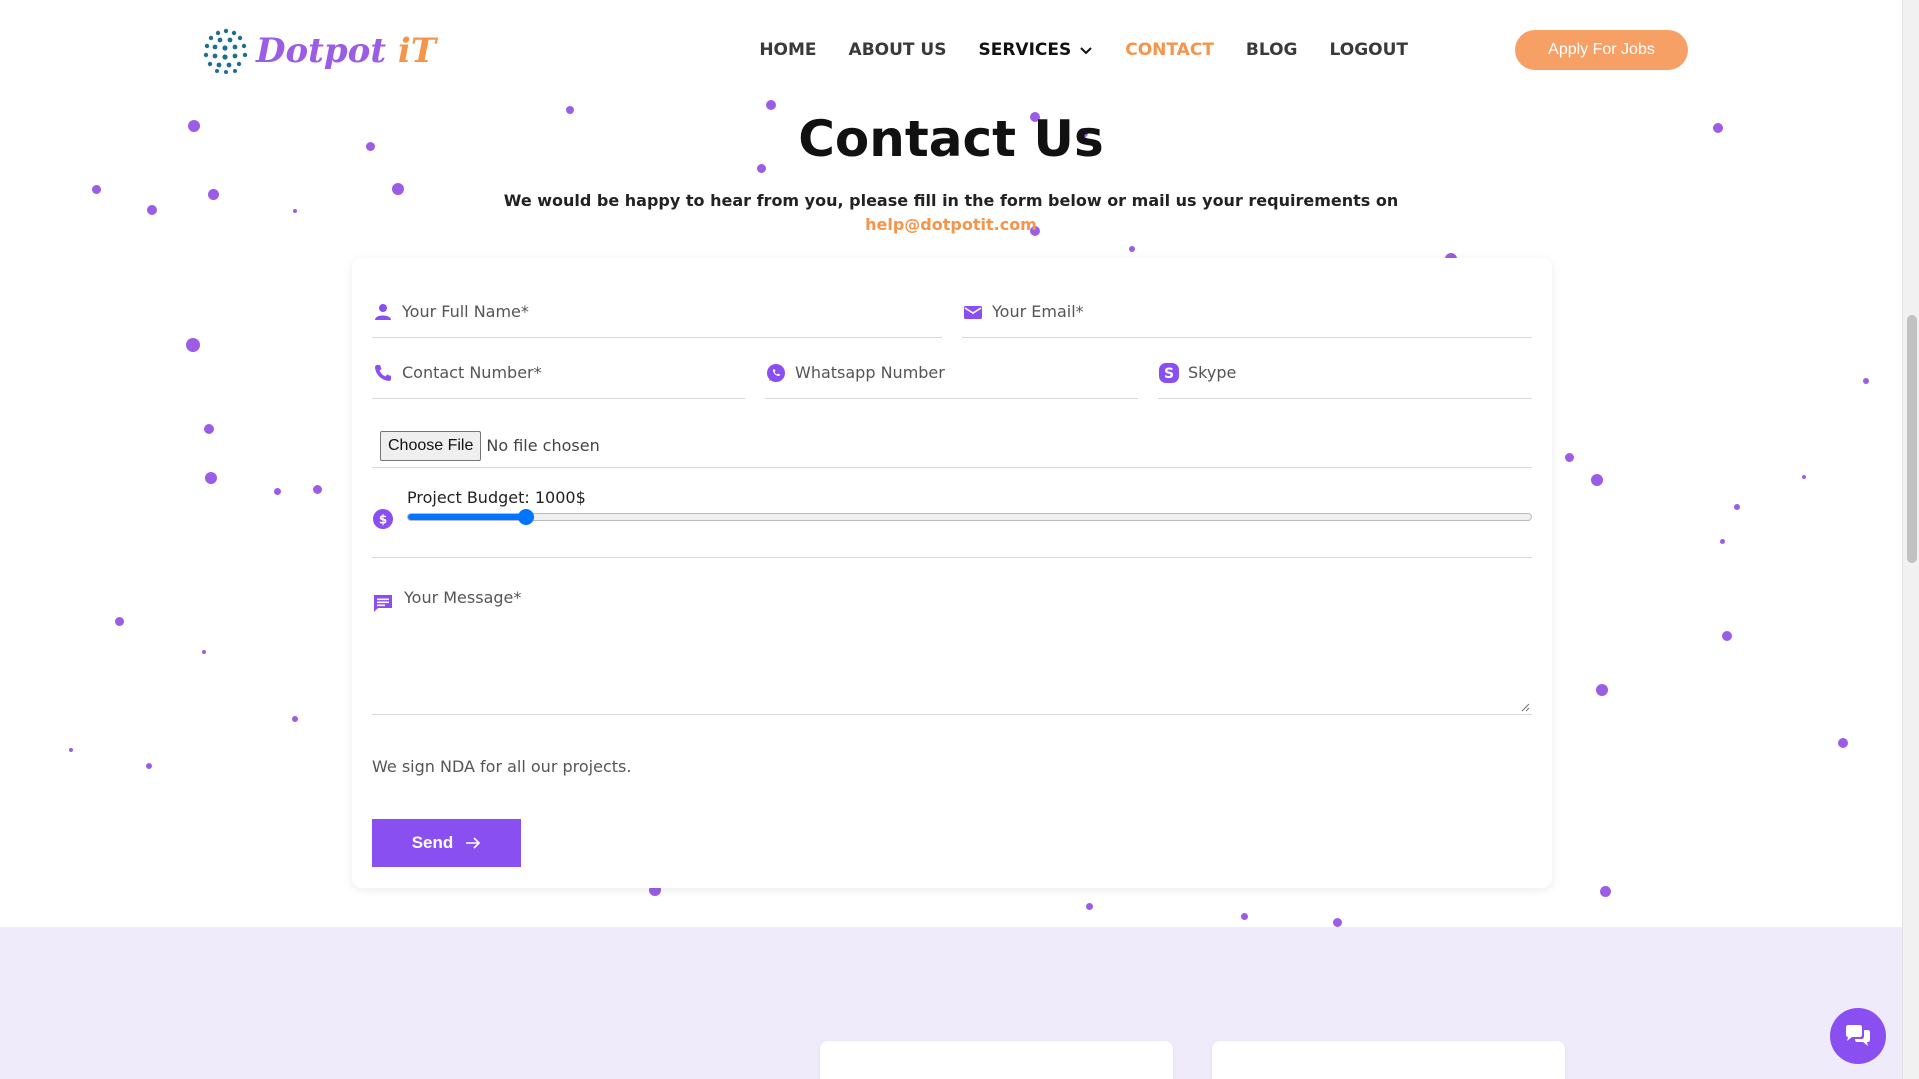 This screenshot has height=1079, width=1919. I want to click on skype-icon: S, so click(1169, 372).